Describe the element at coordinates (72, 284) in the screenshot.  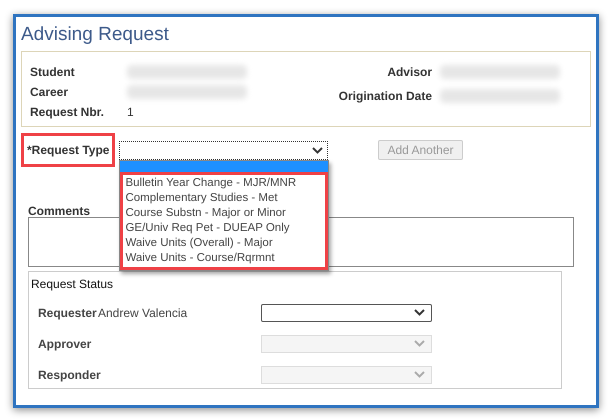
I see `panel-title: Request Status` at that location.